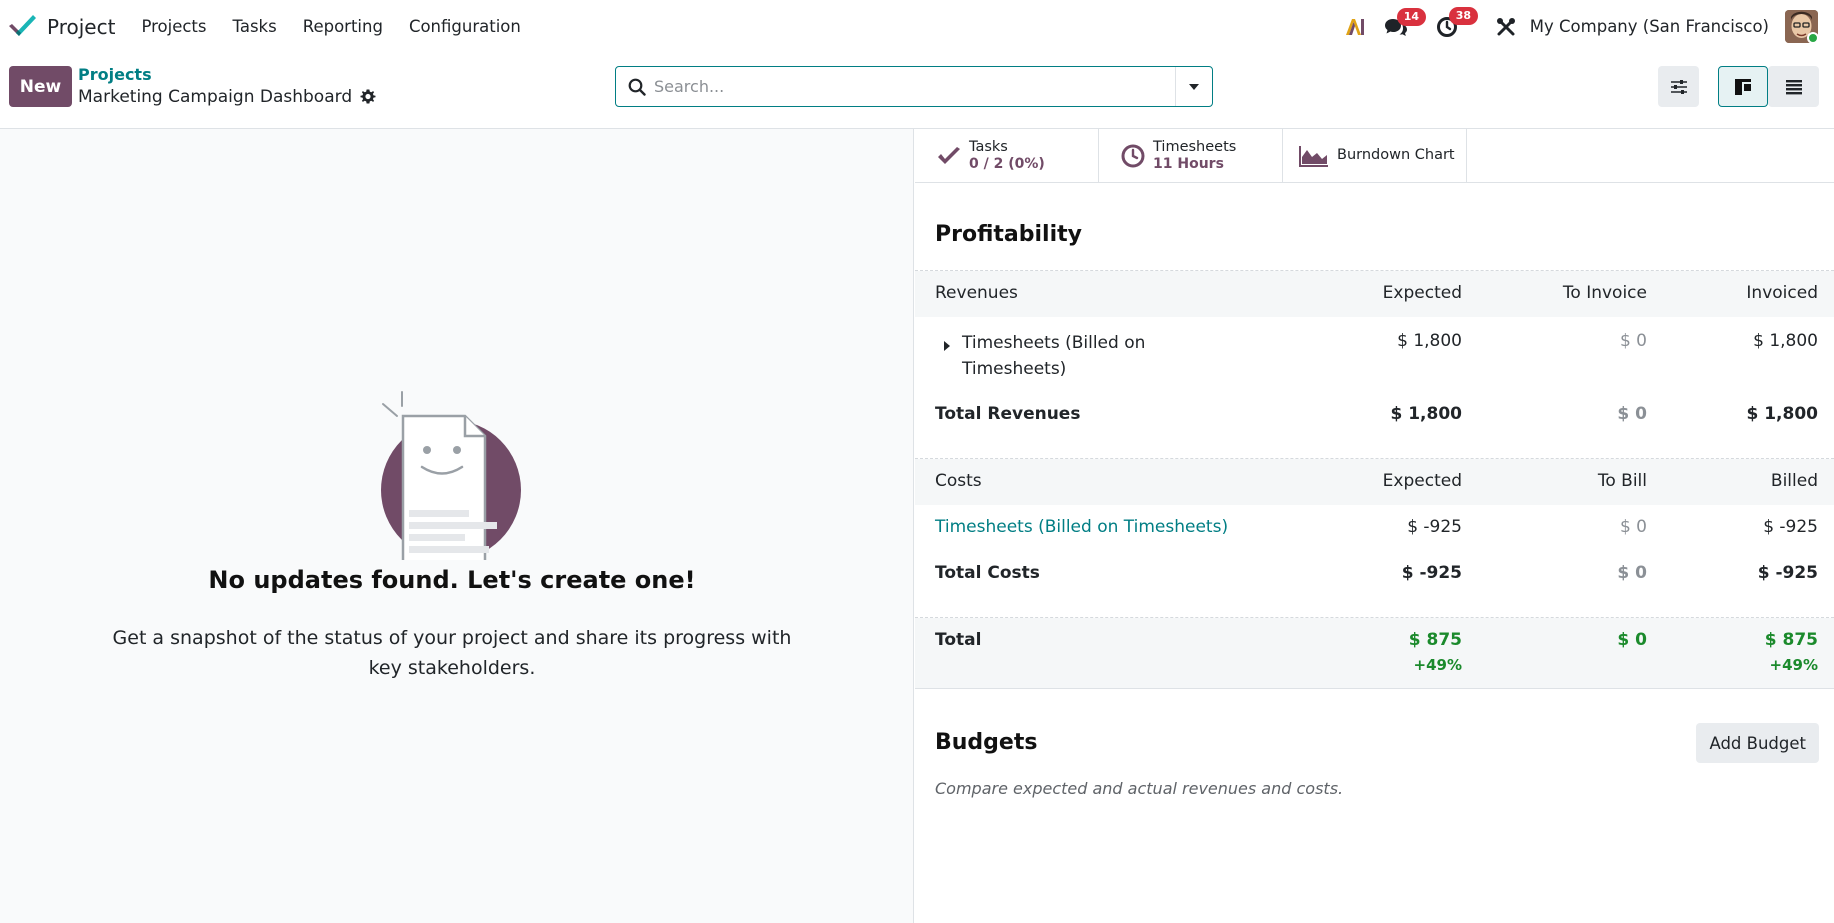 This screenshot has height=923, width=1834. I want to click on ai-icon, so click(1355, 27).